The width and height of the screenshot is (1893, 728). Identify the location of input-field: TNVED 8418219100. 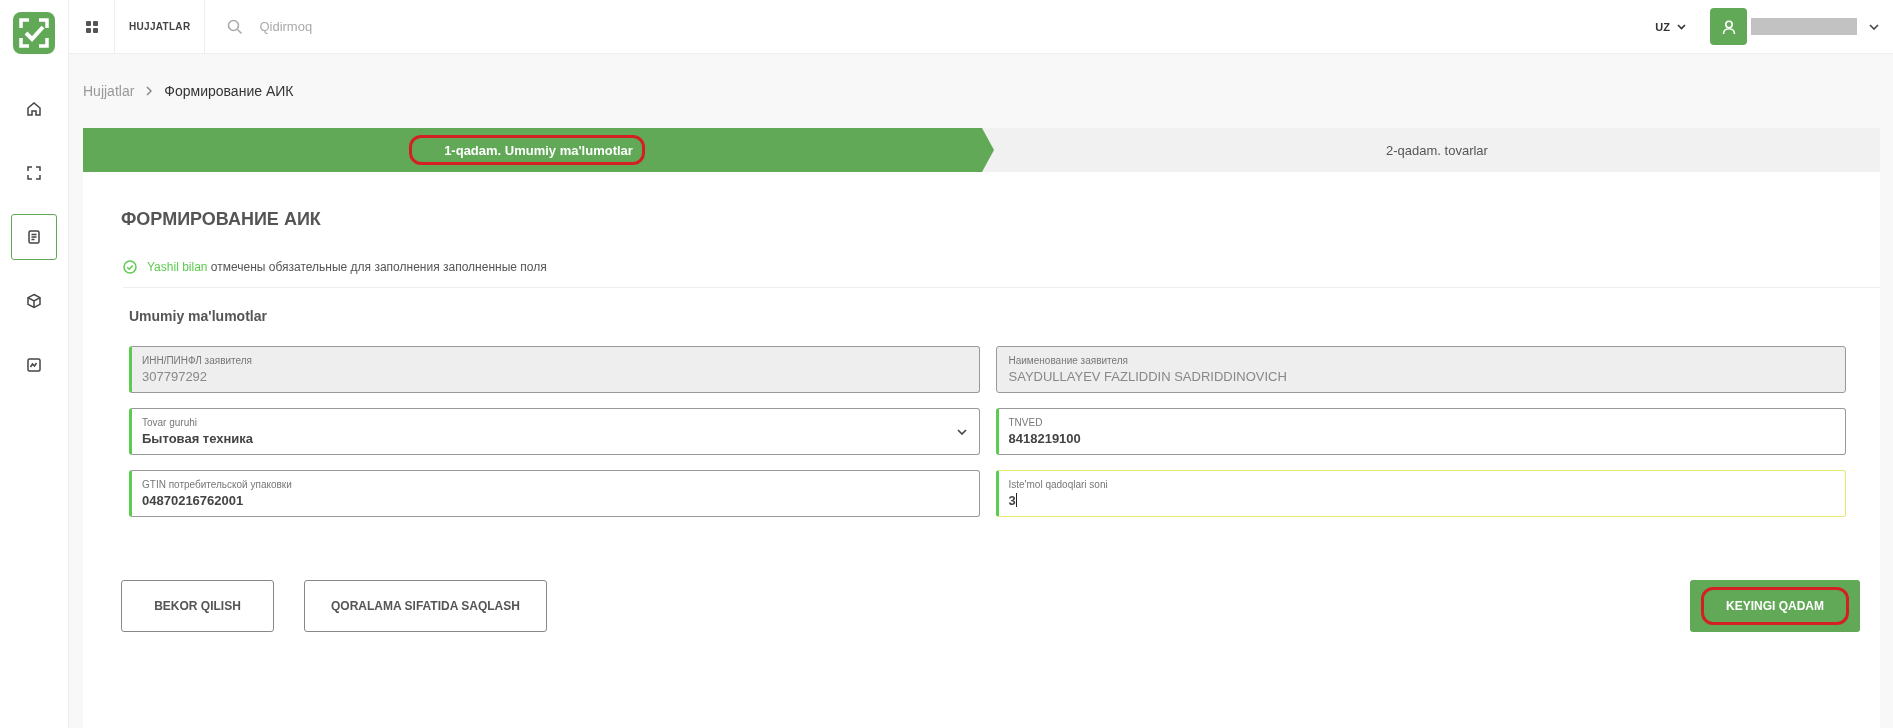
(1420, 431).